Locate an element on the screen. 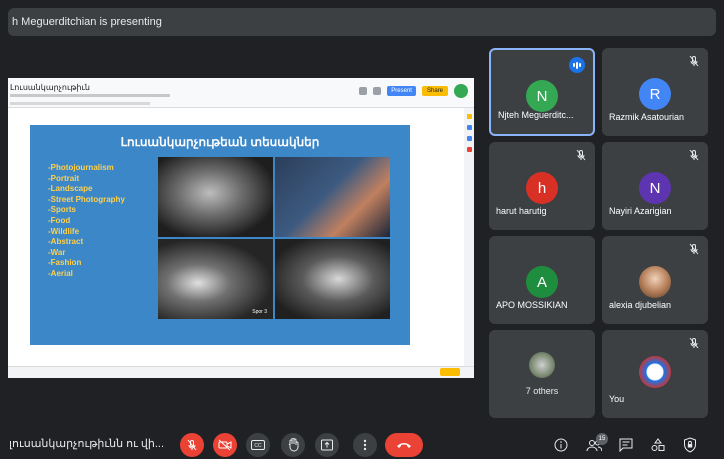 This screenshot has height=459, width=724. present-screen-icon is located at coordinates (327, 445).